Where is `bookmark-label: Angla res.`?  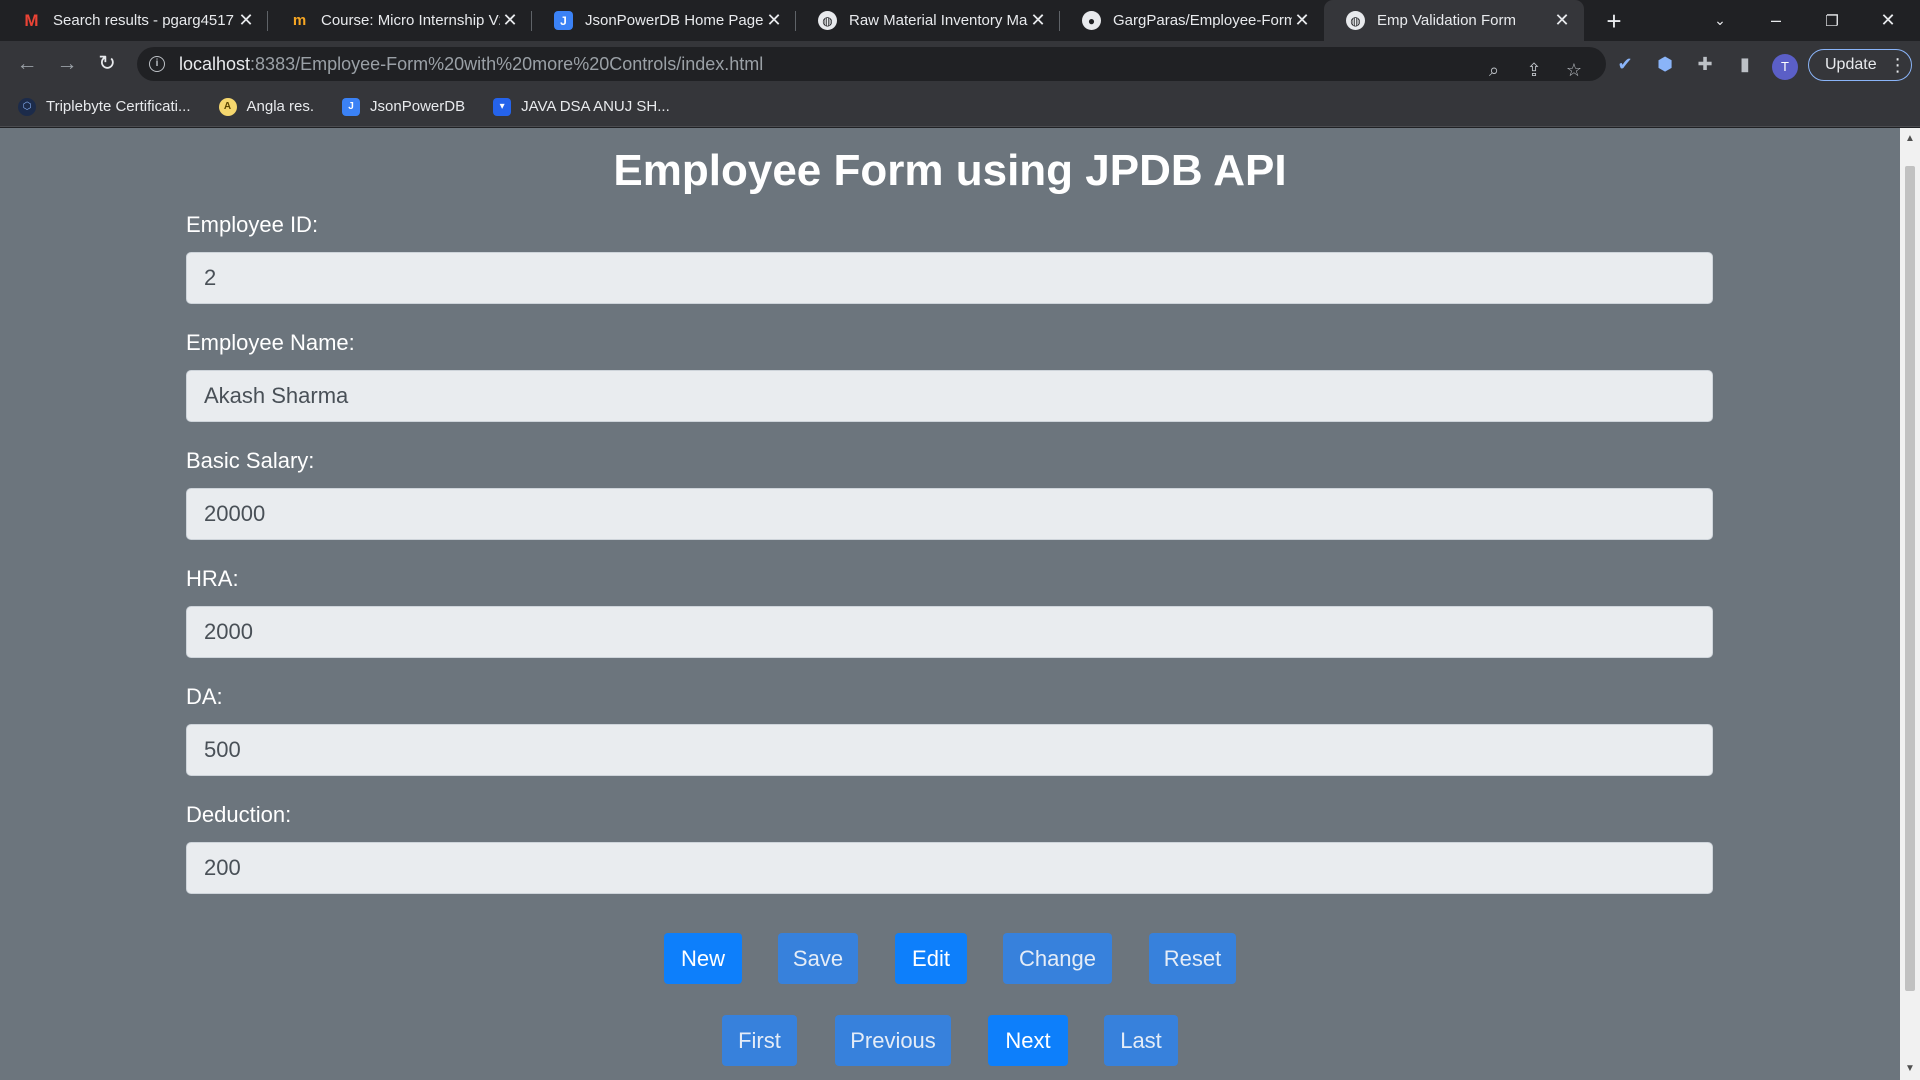
bookmark-label: Angla res. is located at coordinates (280, 106).